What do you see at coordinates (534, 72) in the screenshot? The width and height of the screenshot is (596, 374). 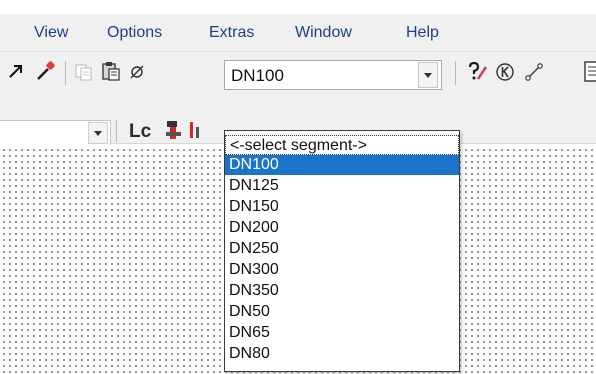 I see `line-tool-icon` at bounding box center [534, 72].